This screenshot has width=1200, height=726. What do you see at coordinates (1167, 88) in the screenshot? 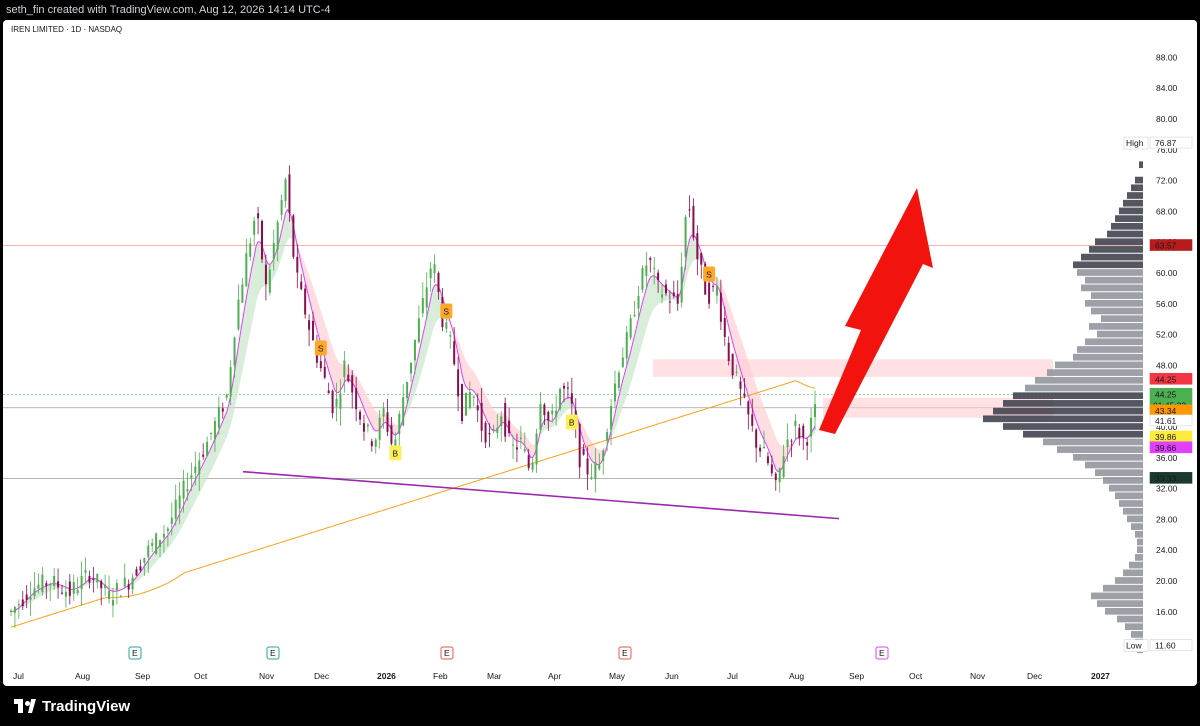
I see `y-tick-label: 84.00` at bounding box center [1167, 88].